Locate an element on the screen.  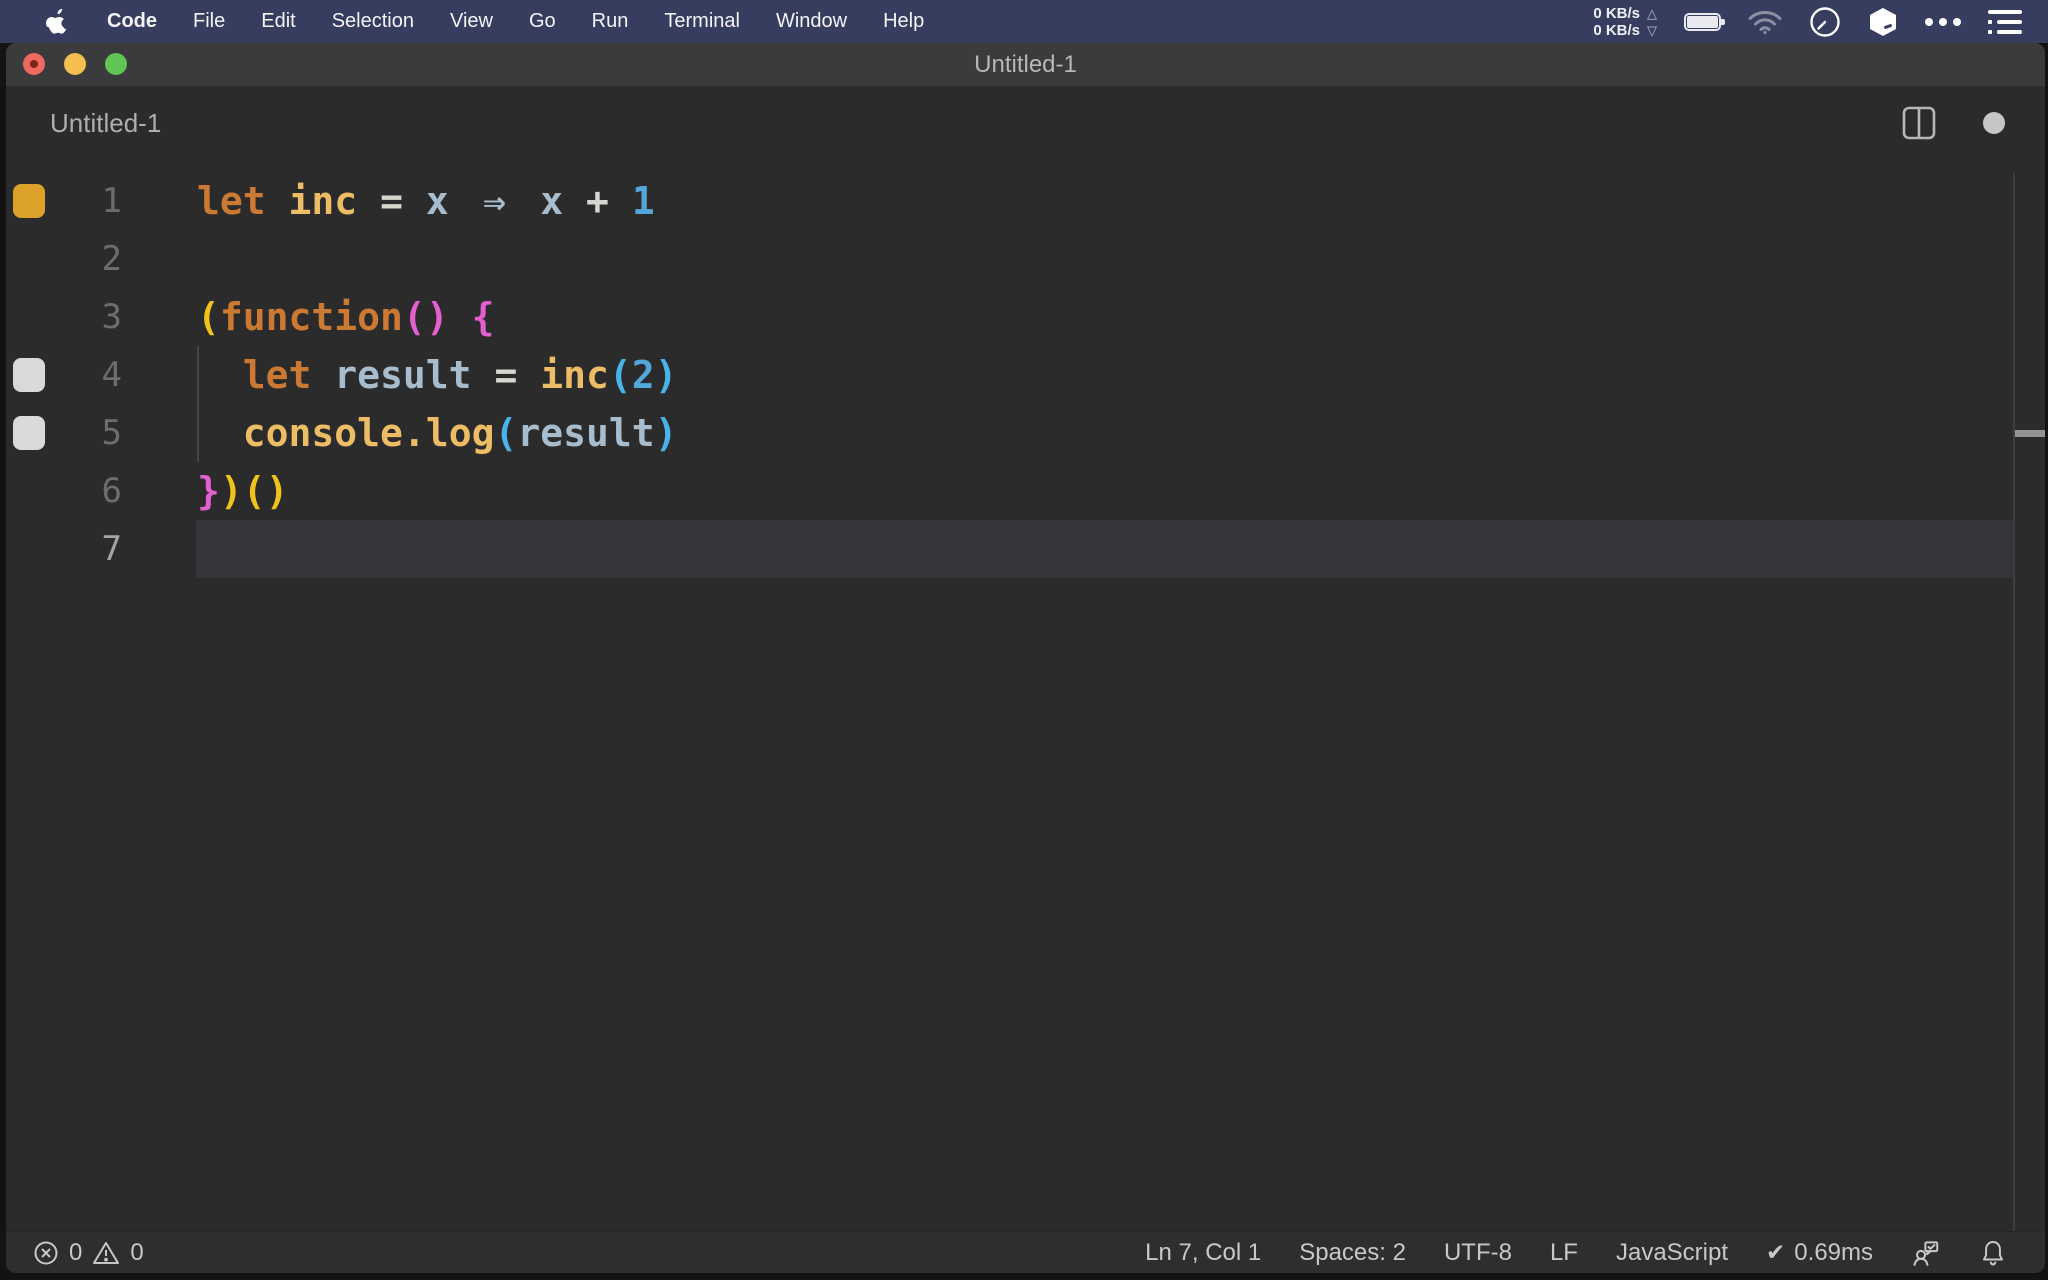
menu-edit: Edit is located at coordinates (278, 21).